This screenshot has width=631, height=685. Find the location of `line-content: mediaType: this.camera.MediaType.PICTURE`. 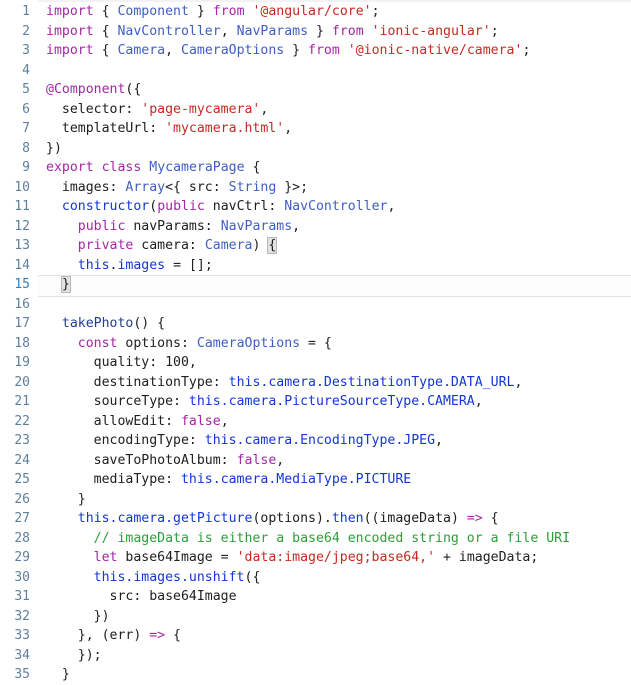

line-content: mediaType: this.camera.MediaType.PICTURE is located at coordinates (330, 480).